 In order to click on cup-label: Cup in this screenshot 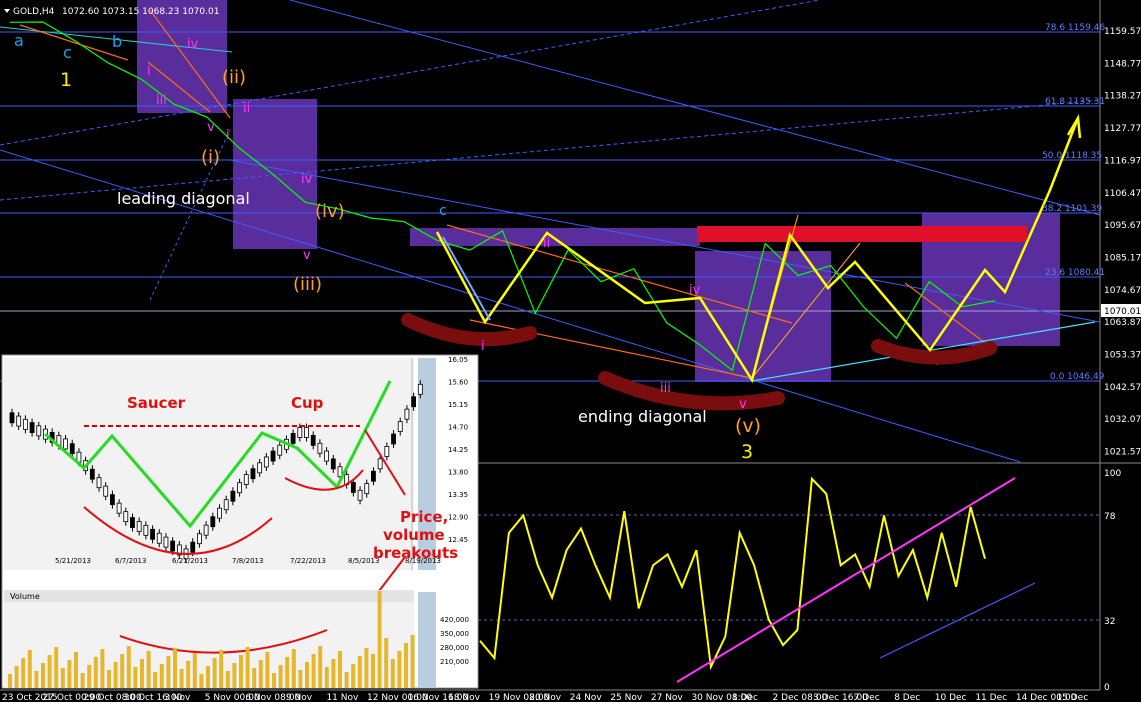, I will do `click(307, 403)`.